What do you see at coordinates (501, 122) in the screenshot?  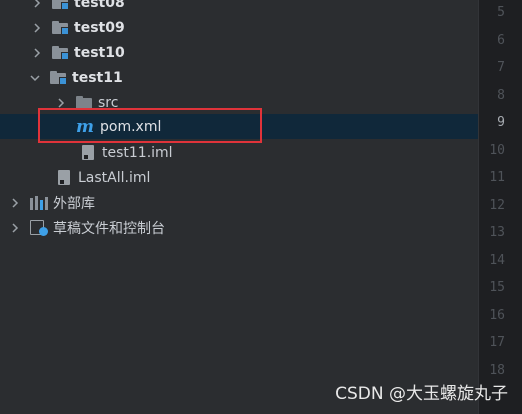 I see `line-number-active: 9` at bounding box center [501, 122].